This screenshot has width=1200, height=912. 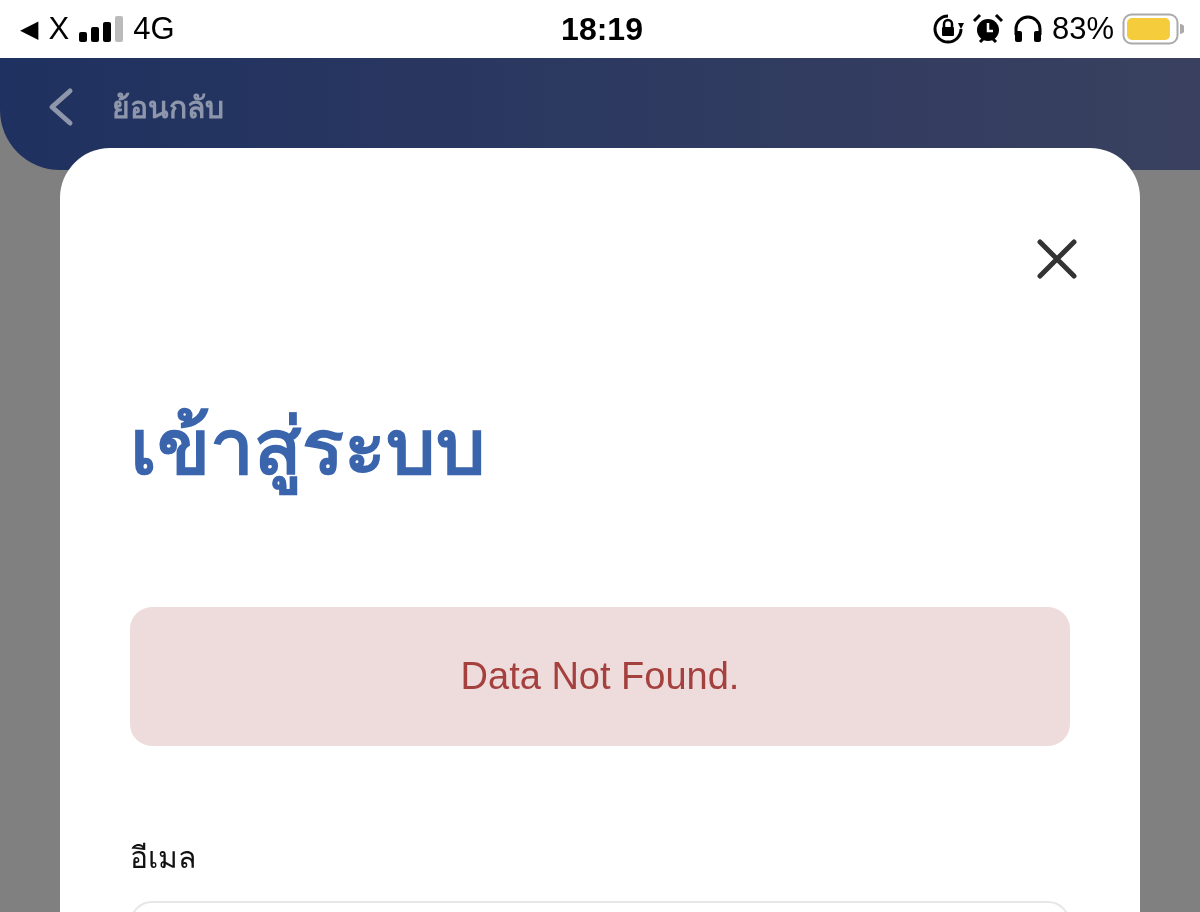 What do you see at coordinates (947, 29) in the screenshot?
I see `rotation-lock-icon` at bounding box center [947, 29].